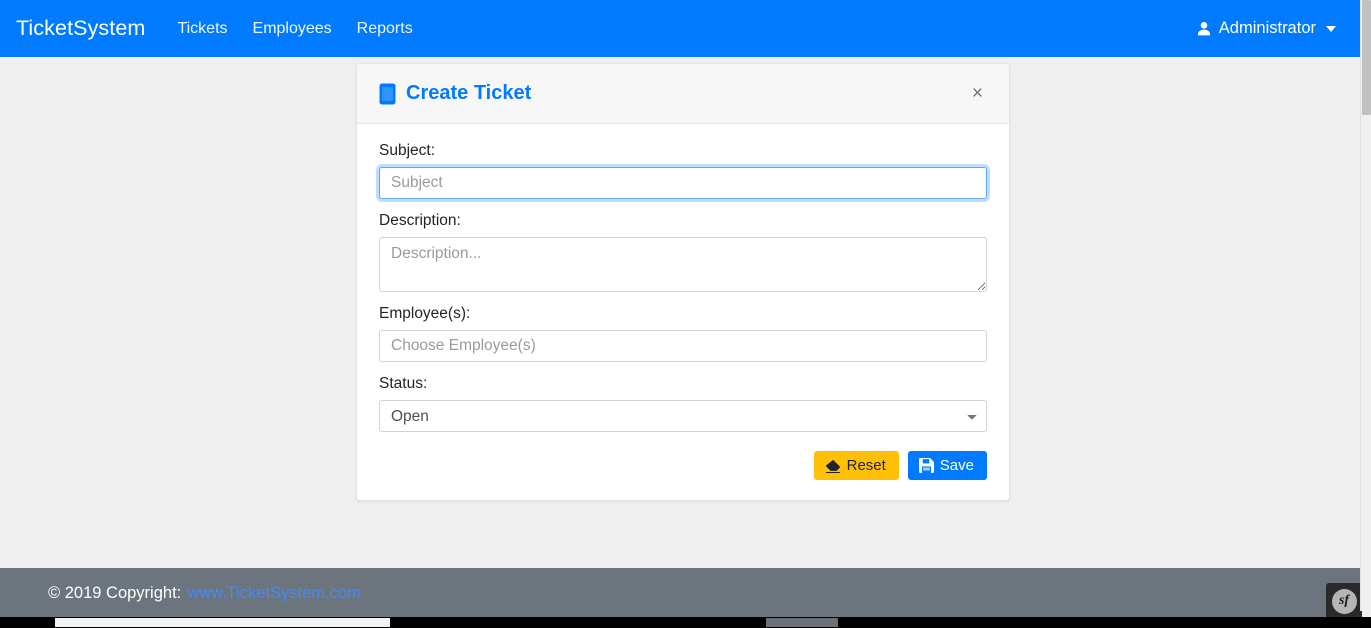 The image size is (1371, 628). Describe the element at coordinates (80, 28) in the screenshot. I see `brand-logo: TicketSystem` at that location.